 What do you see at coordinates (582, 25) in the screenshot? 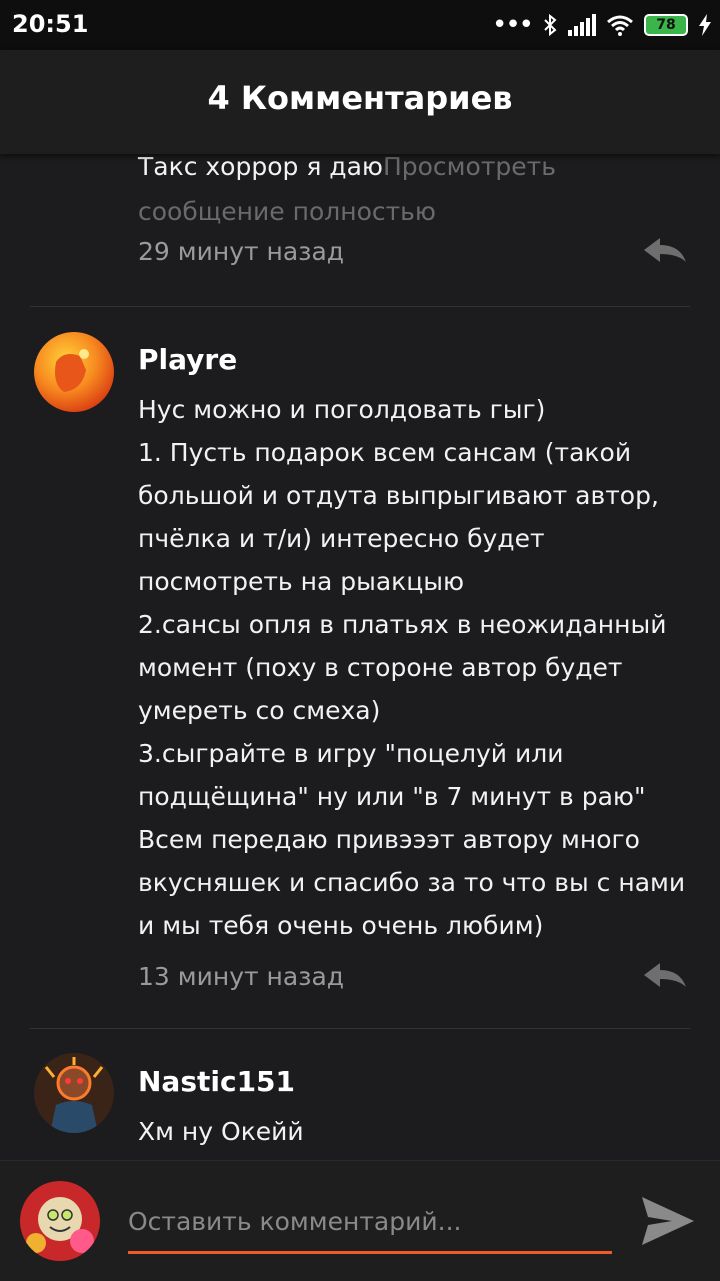
I see `signal-icon` at bounding box center [582, 25].